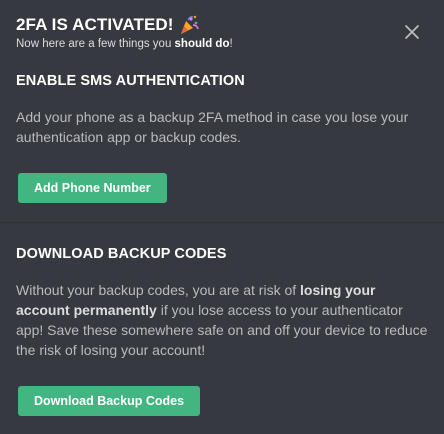 Image resolution: width=444 pixels, height=434 pixels. What do you see at coordinates (92, 188) in the screenshot?
I see `add-phone-number-button: Add Phone Number` at bounding box center [92, 188].